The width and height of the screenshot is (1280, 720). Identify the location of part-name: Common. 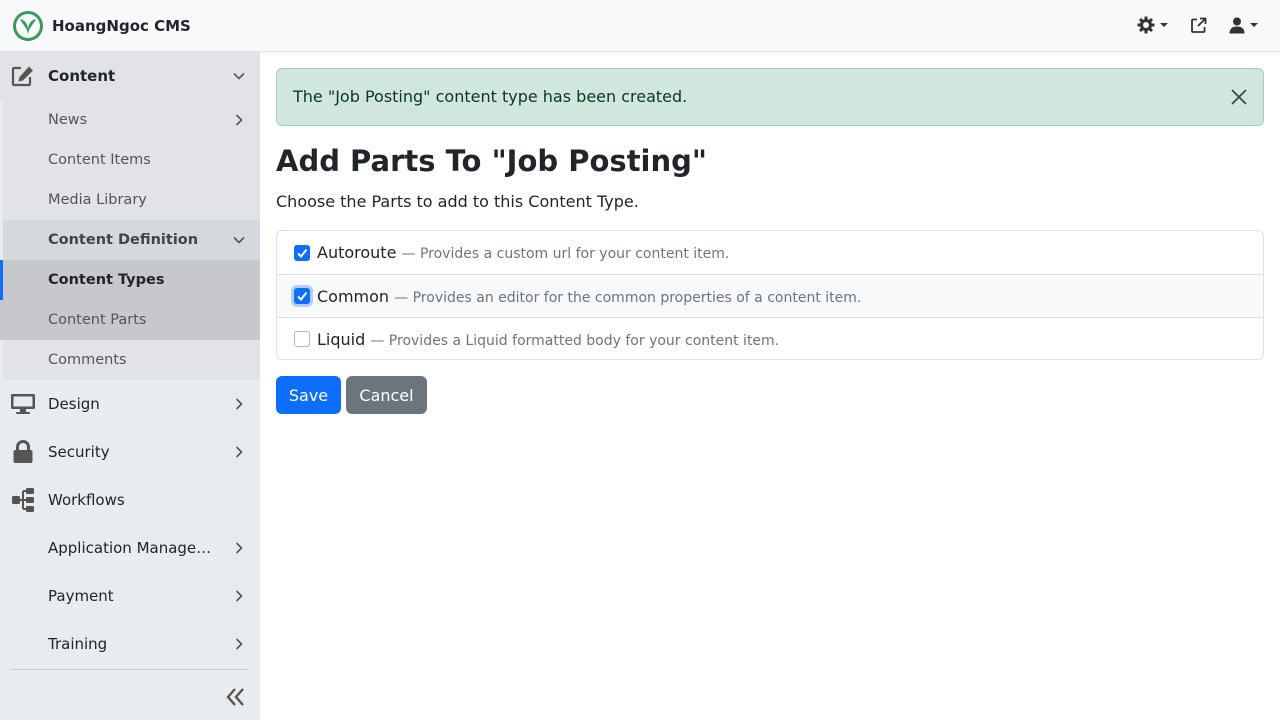
(353, 296).